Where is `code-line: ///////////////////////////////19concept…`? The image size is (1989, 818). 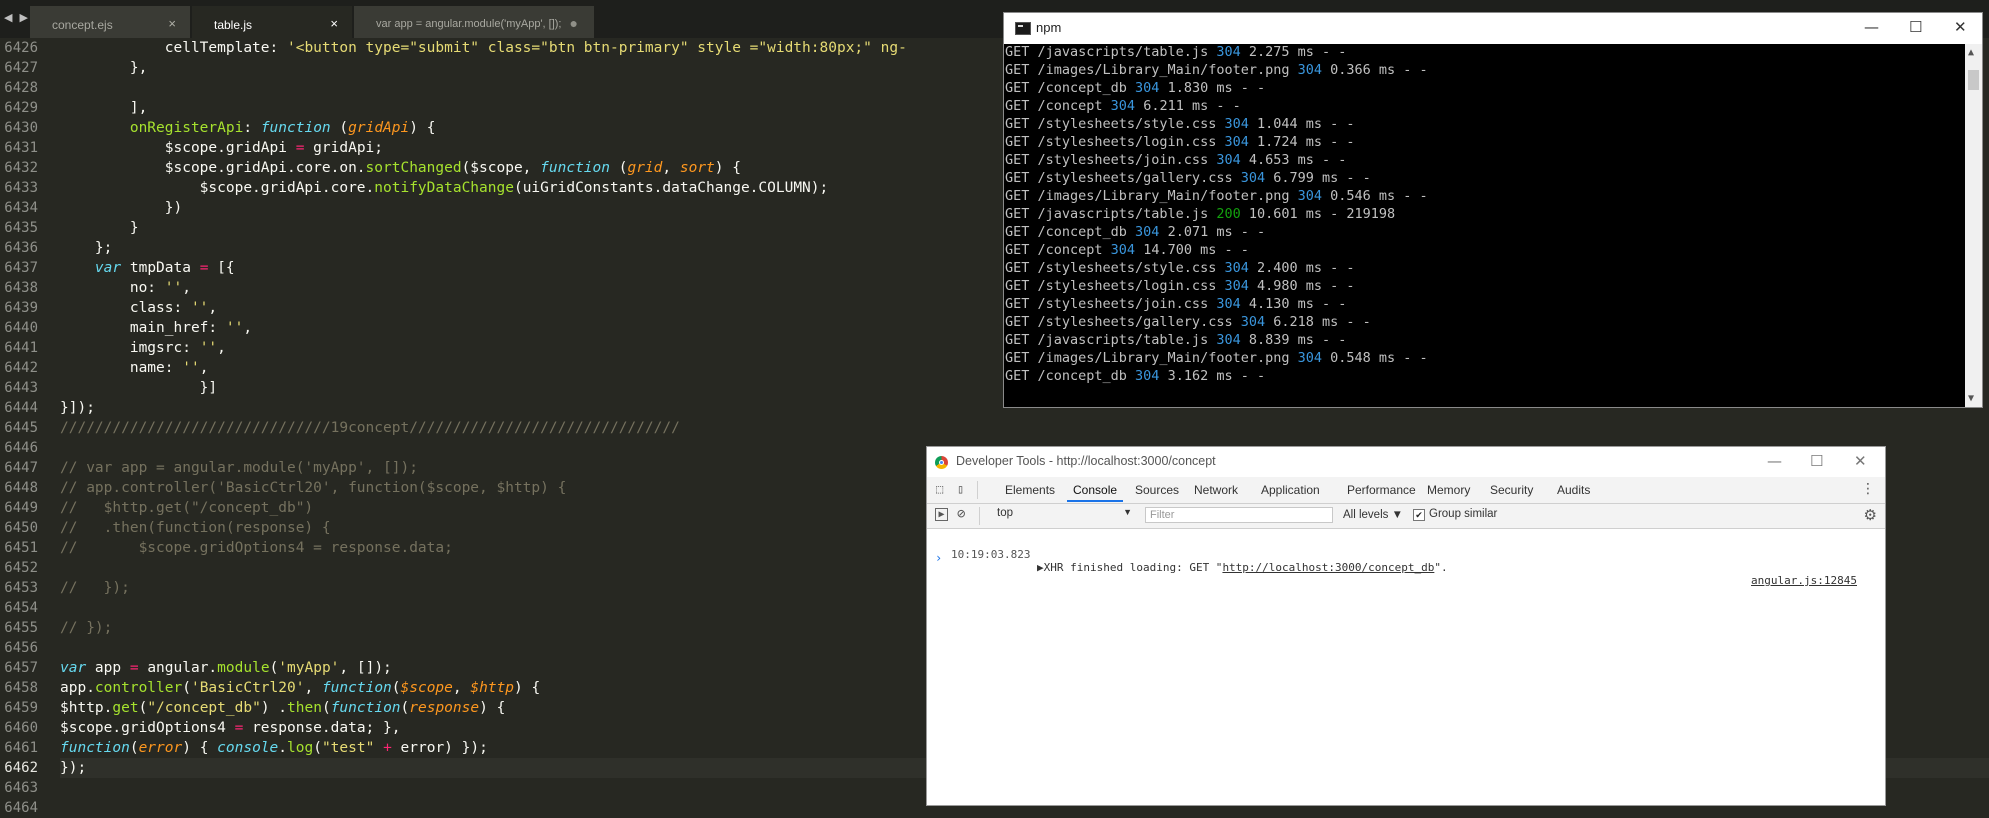
code-line: ///////////////////////////////19concept… is located at coordinates (1024, 428).